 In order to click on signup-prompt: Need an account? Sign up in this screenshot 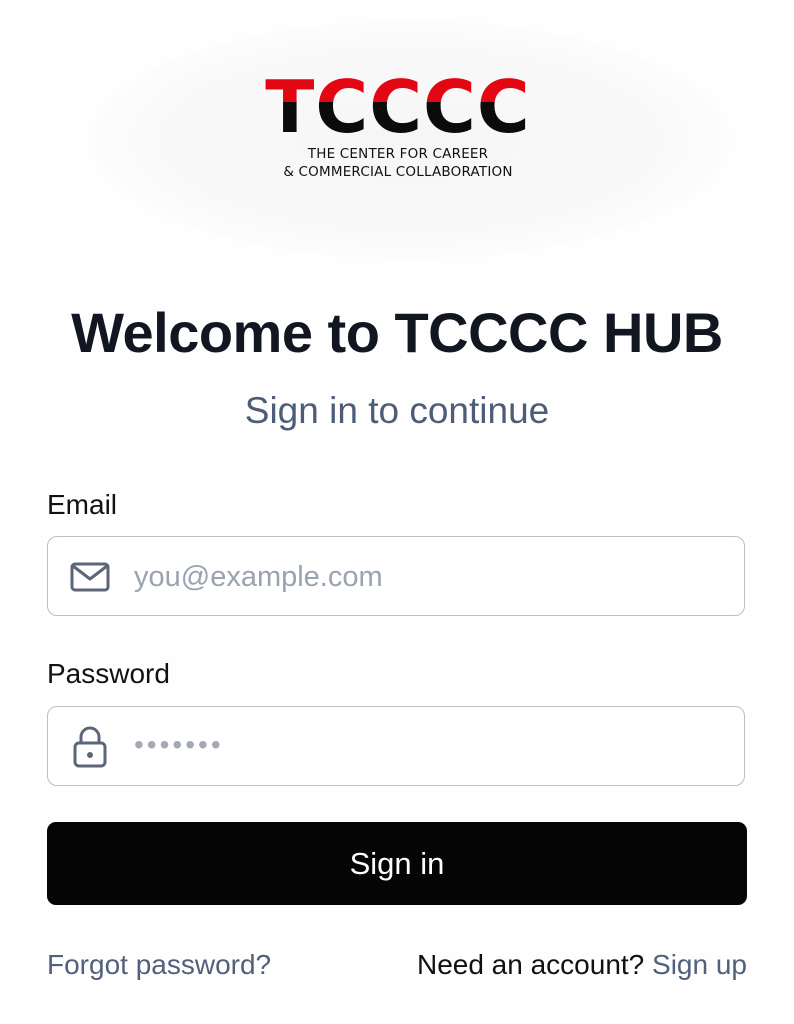, I will do `click(582, 965)`.